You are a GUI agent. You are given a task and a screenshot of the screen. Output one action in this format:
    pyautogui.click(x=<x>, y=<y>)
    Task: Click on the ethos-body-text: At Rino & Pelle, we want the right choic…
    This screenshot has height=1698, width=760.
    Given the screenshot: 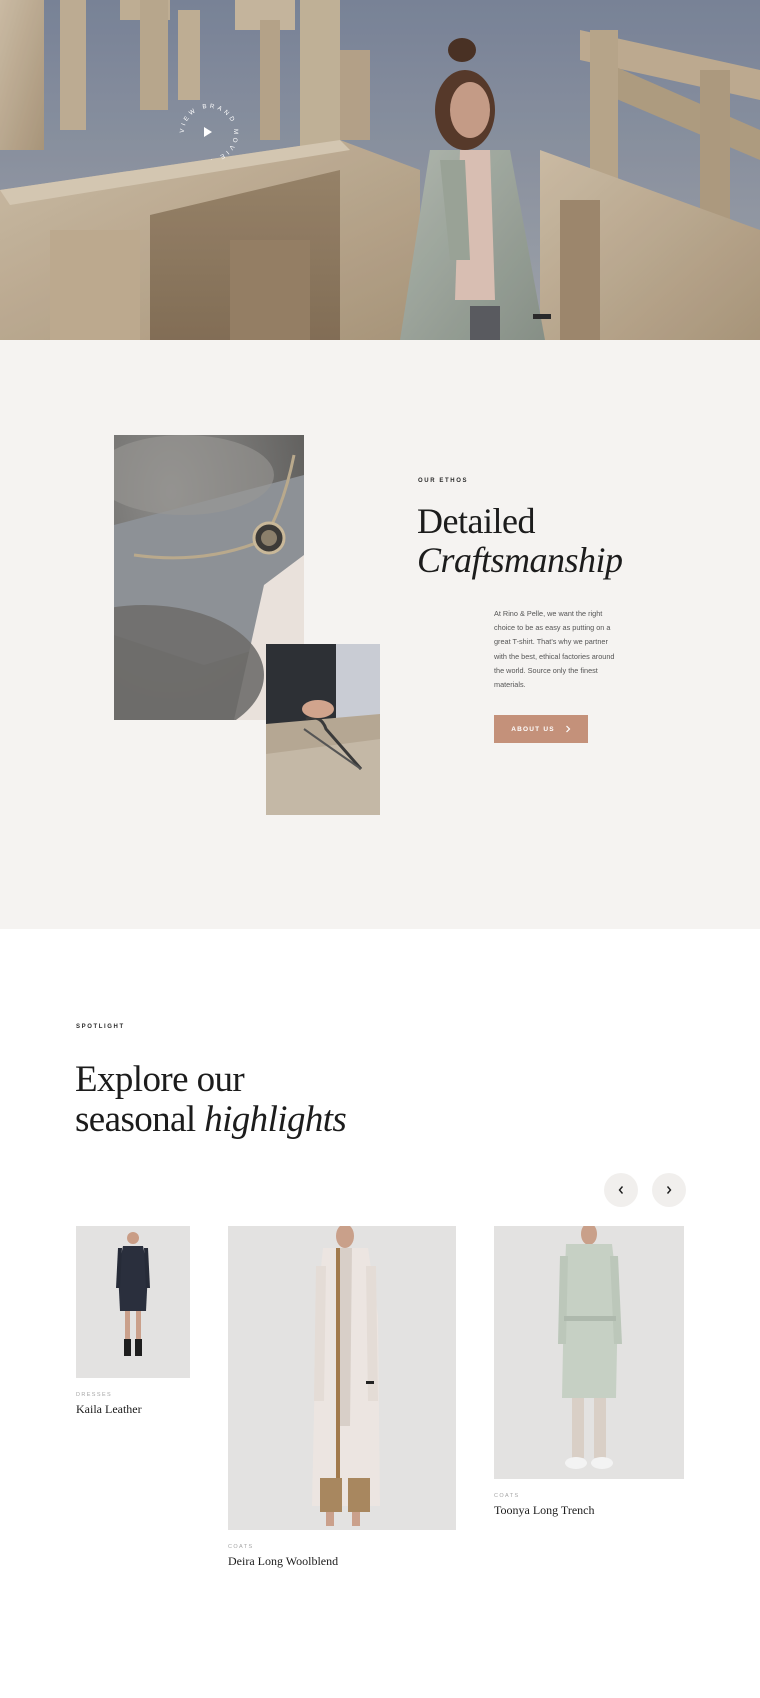 What is the action you would take?
    pyautogui.click(x=554, y=649)
    